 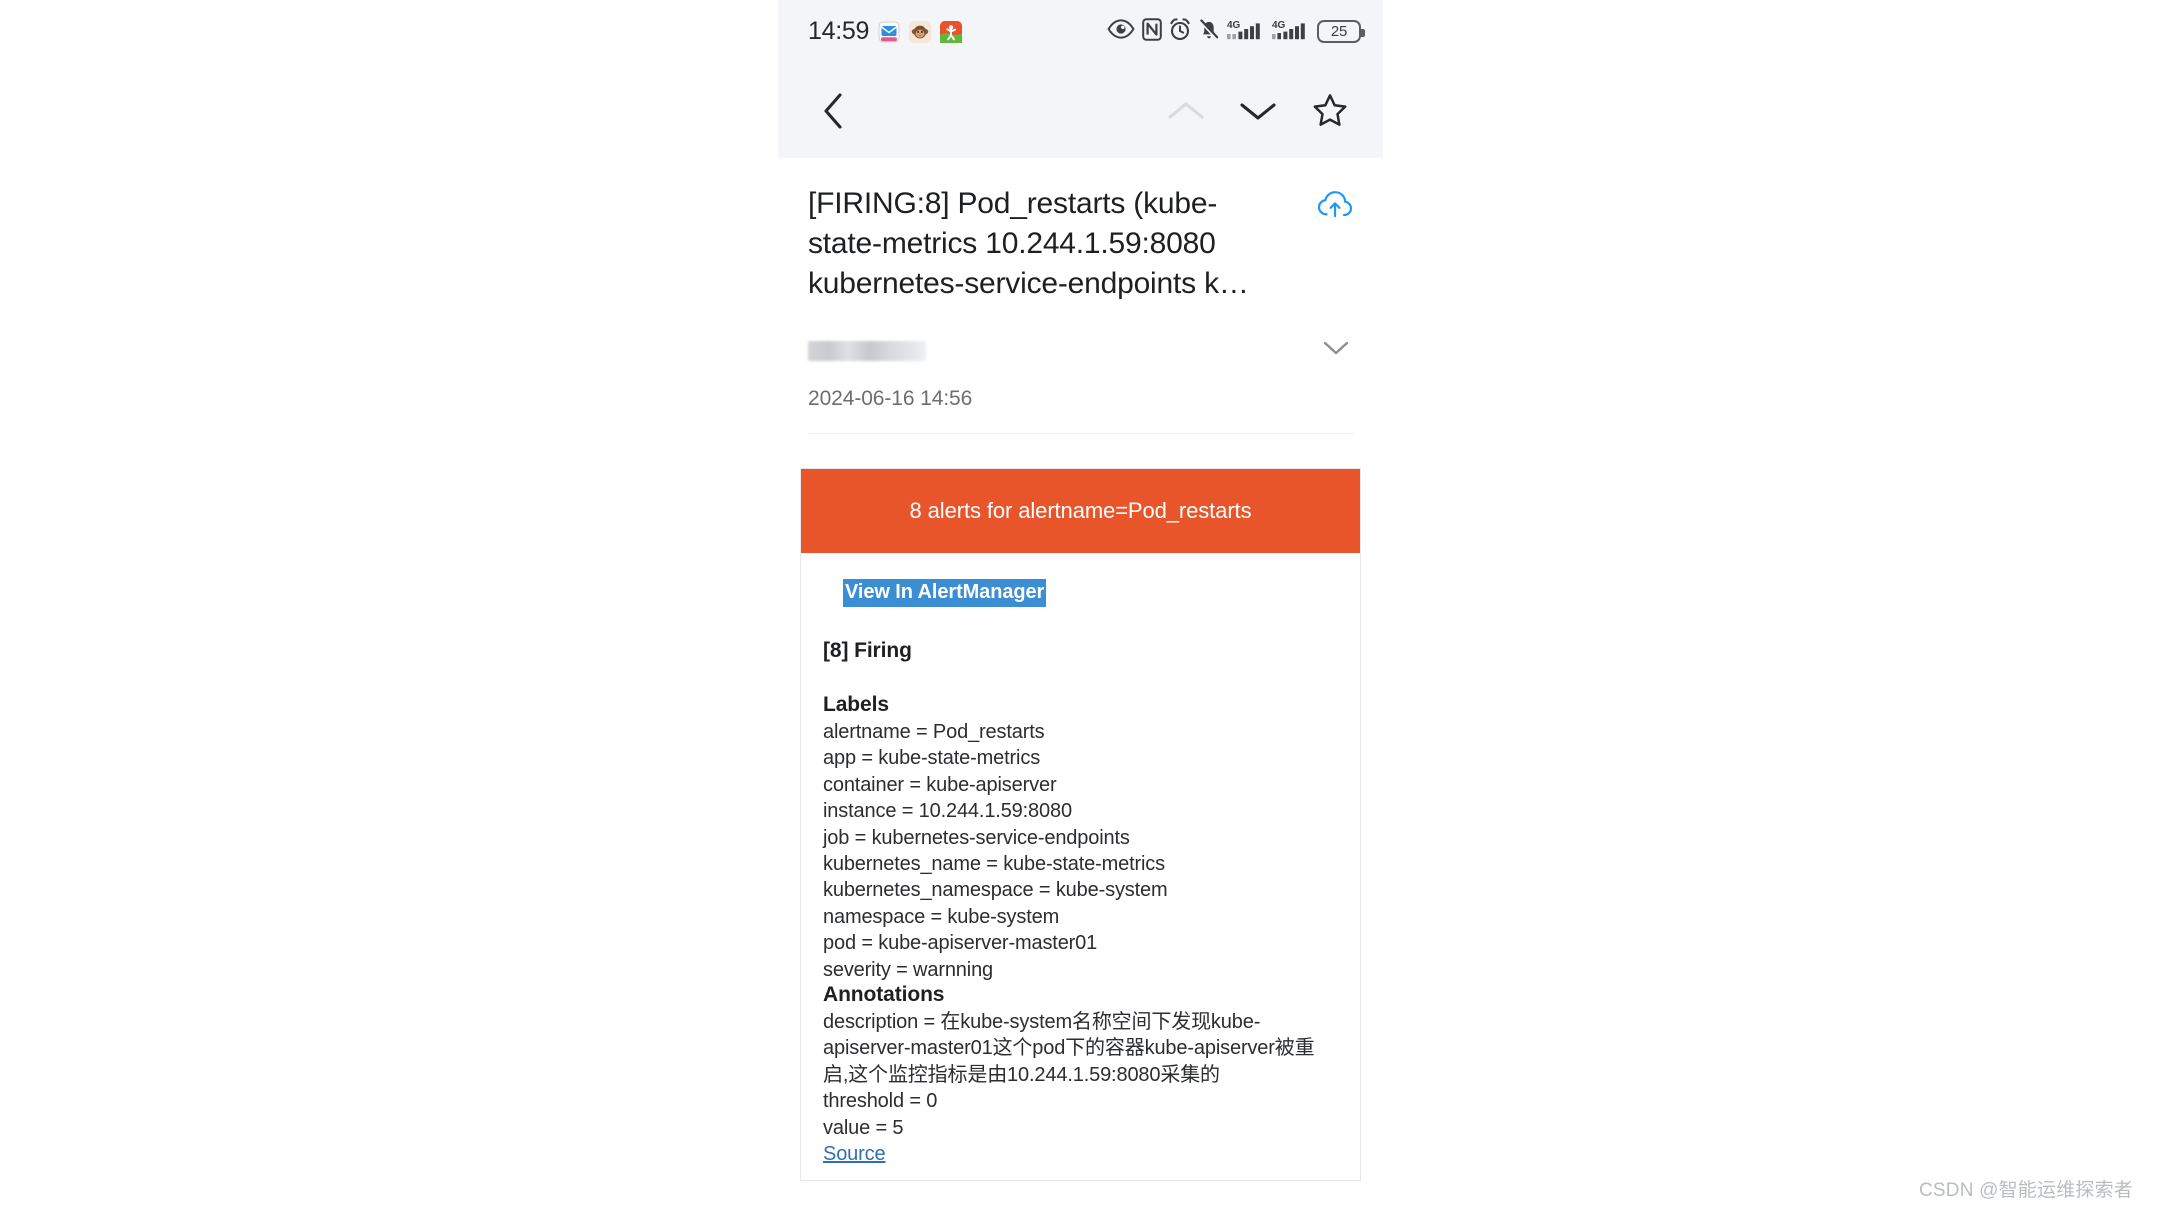 What do you see at coordinates (1080, 511) in the screenshot?
I see `alert-banner: 8 alerts for alertname=Pod_restarts` at bounding box center [1080, 511].